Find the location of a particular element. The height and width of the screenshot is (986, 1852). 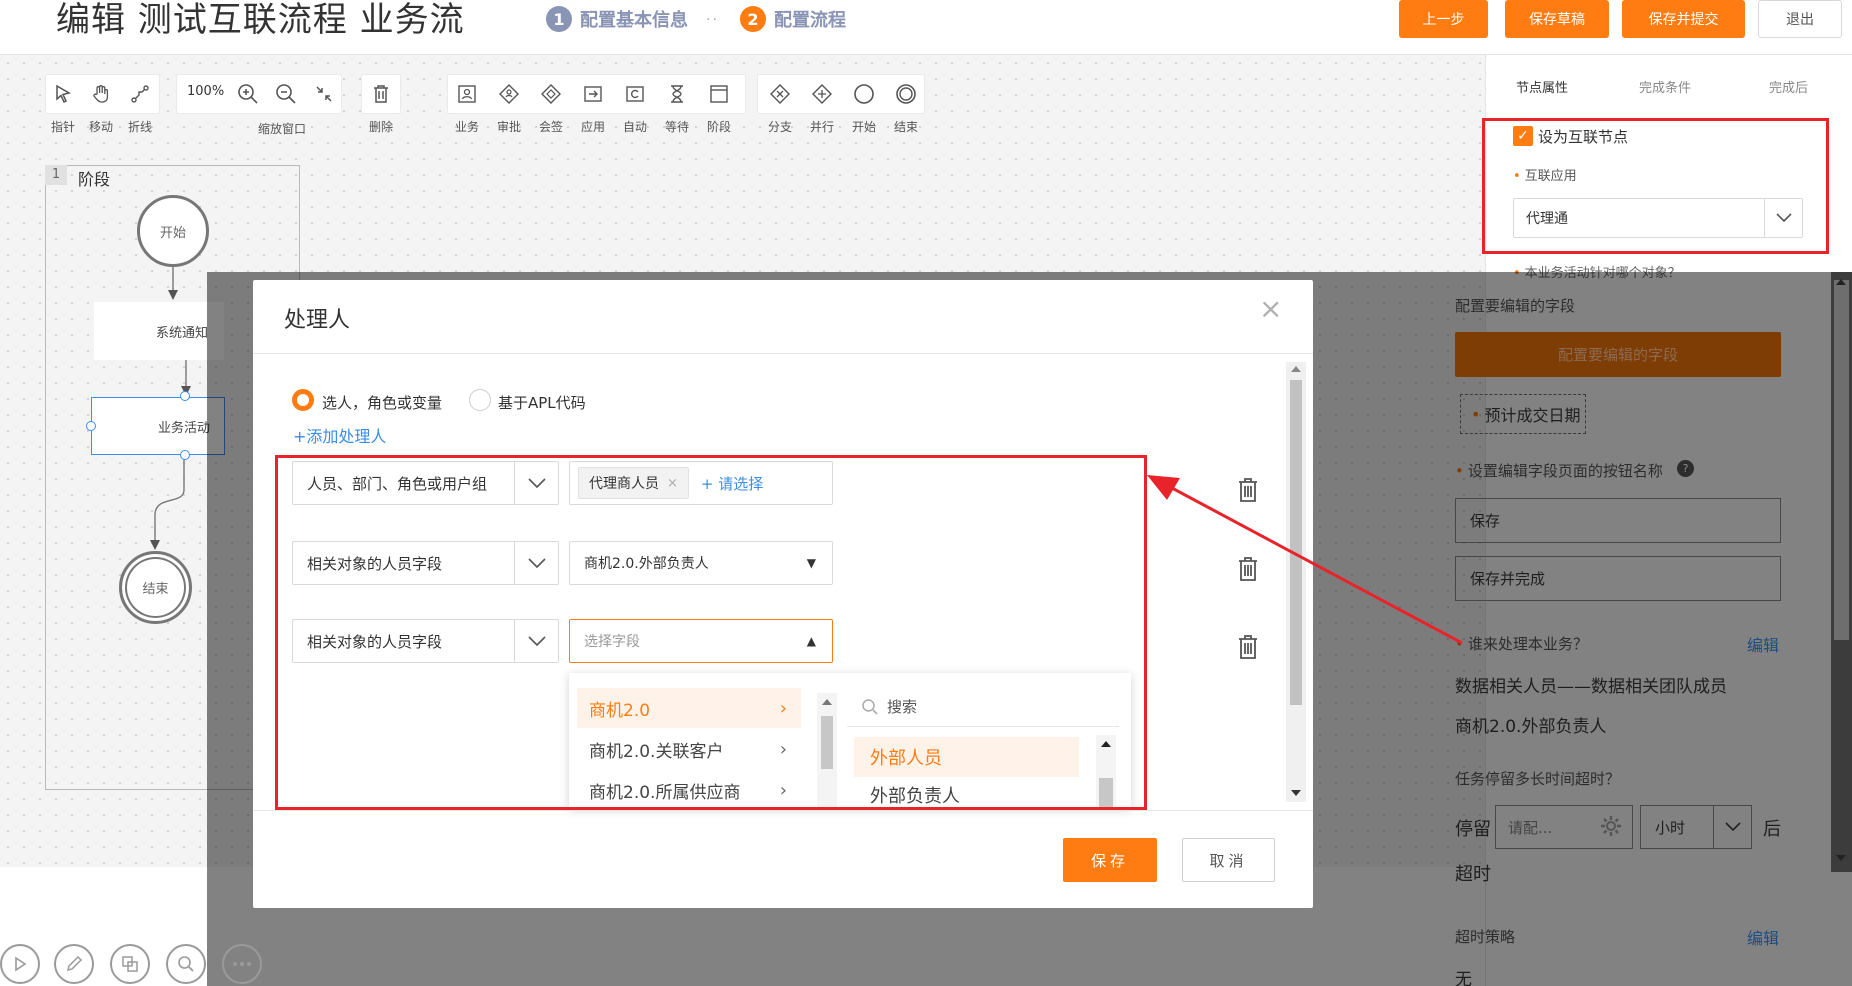

help-icon: ? is located at coordinates (1685, 468).